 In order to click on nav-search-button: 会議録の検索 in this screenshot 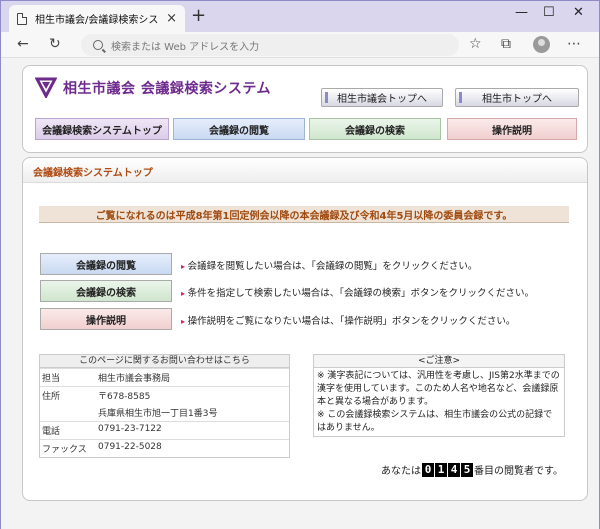, I will do `click(375, 129)`.